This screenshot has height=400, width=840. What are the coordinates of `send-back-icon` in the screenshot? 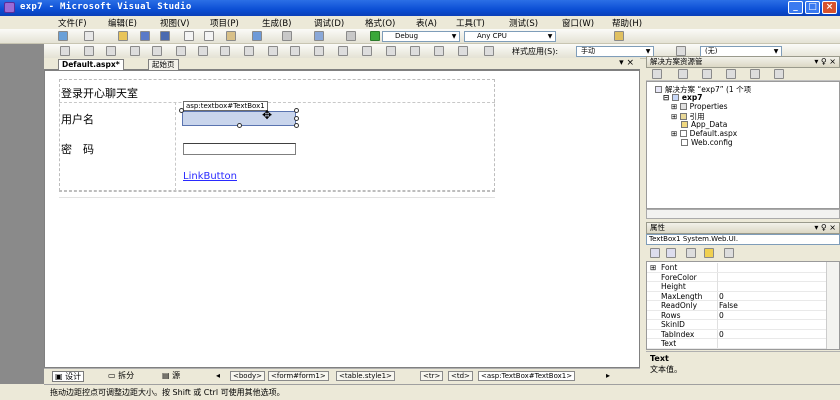 It's located at (391, 51).